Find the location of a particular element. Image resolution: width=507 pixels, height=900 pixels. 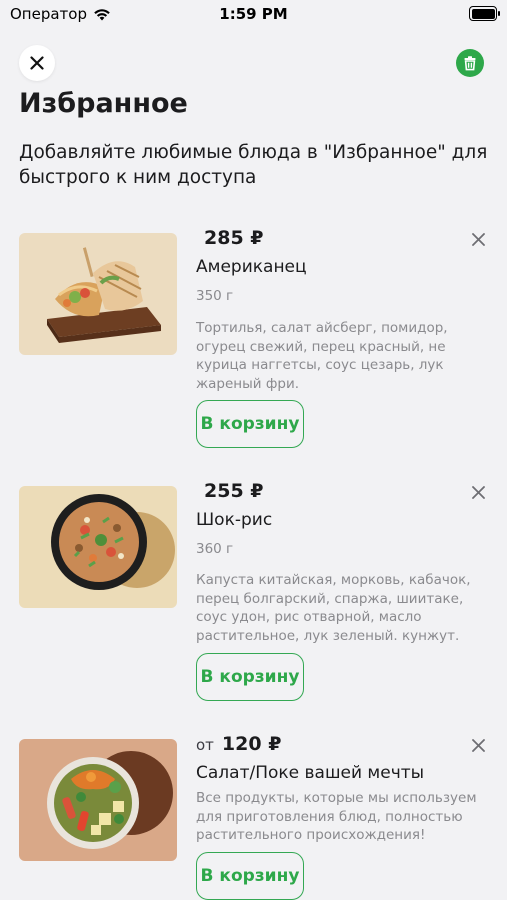

item-name: Американец is located at coordinates (251, 267).